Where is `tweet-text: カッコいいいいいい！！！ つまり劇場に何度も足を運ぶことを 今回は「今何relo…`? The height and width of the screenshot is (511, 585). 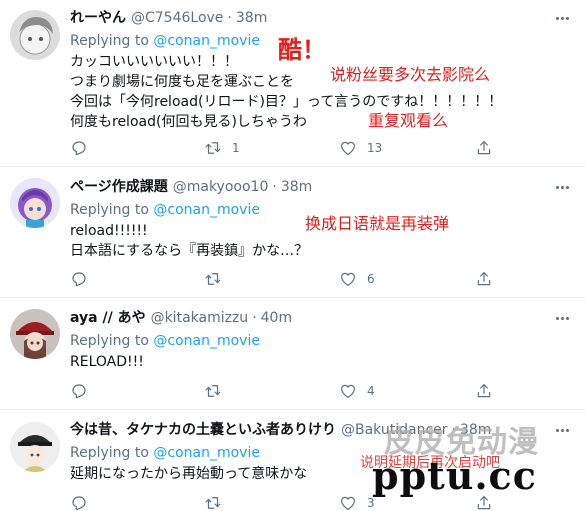 tweet-text: カッコいいいいいい！！！ つまり劇場に何度も足を運ぶことを 今回は「今何relo… is located at coordinates (286, 92).